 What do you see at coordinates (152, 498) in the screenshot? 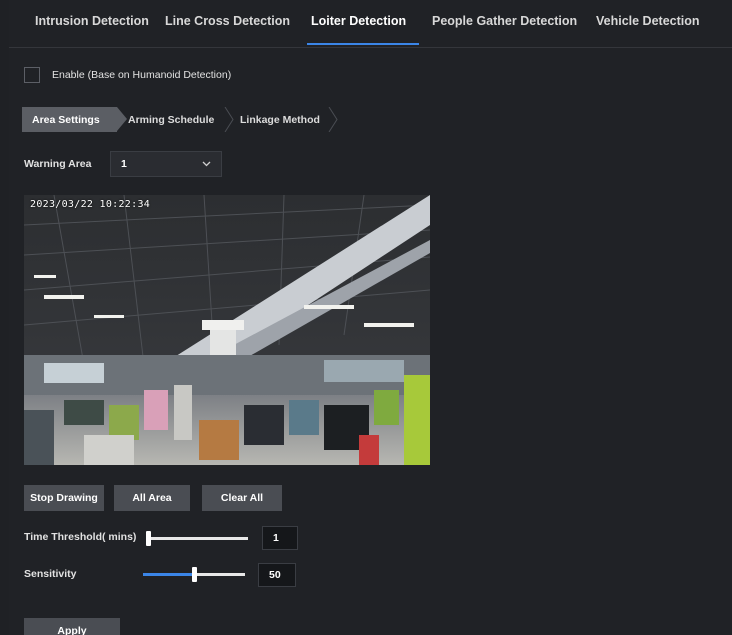
I see `all-area-button: All Area` at bounding box center [152, 498].